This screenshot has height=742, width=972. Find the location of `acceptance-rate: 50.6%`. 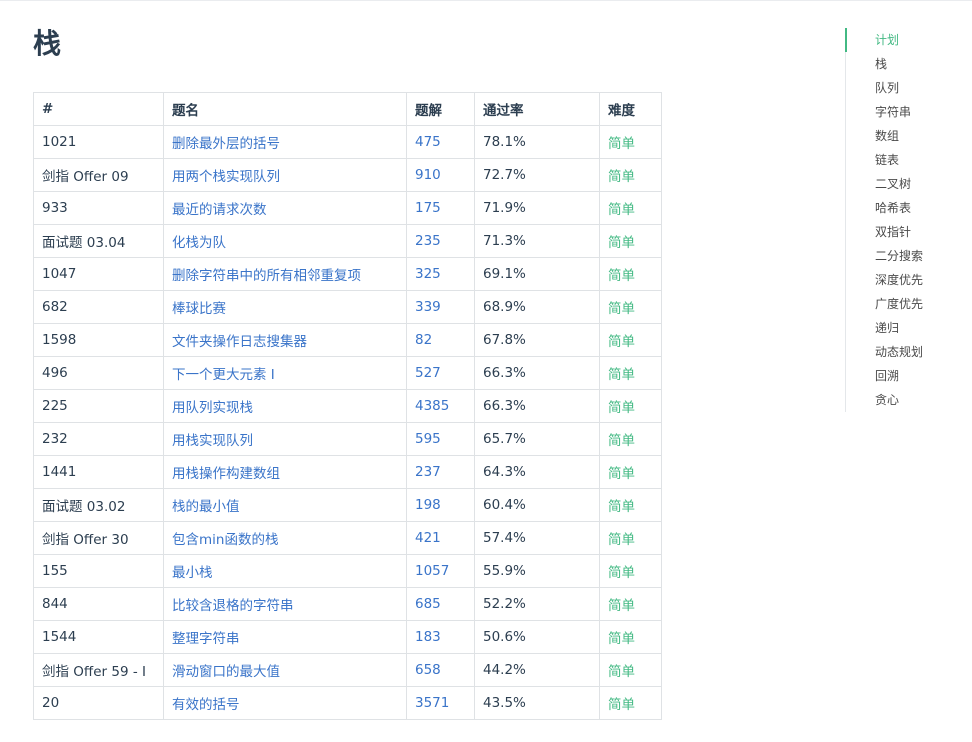

acceptance-rate: 50.6% is located at coordinates (537, 637).